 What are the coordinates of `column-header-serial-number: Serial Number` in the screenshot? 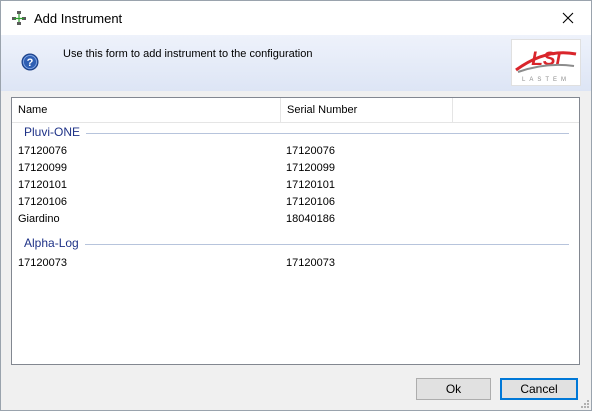 It's located at (367, 110).